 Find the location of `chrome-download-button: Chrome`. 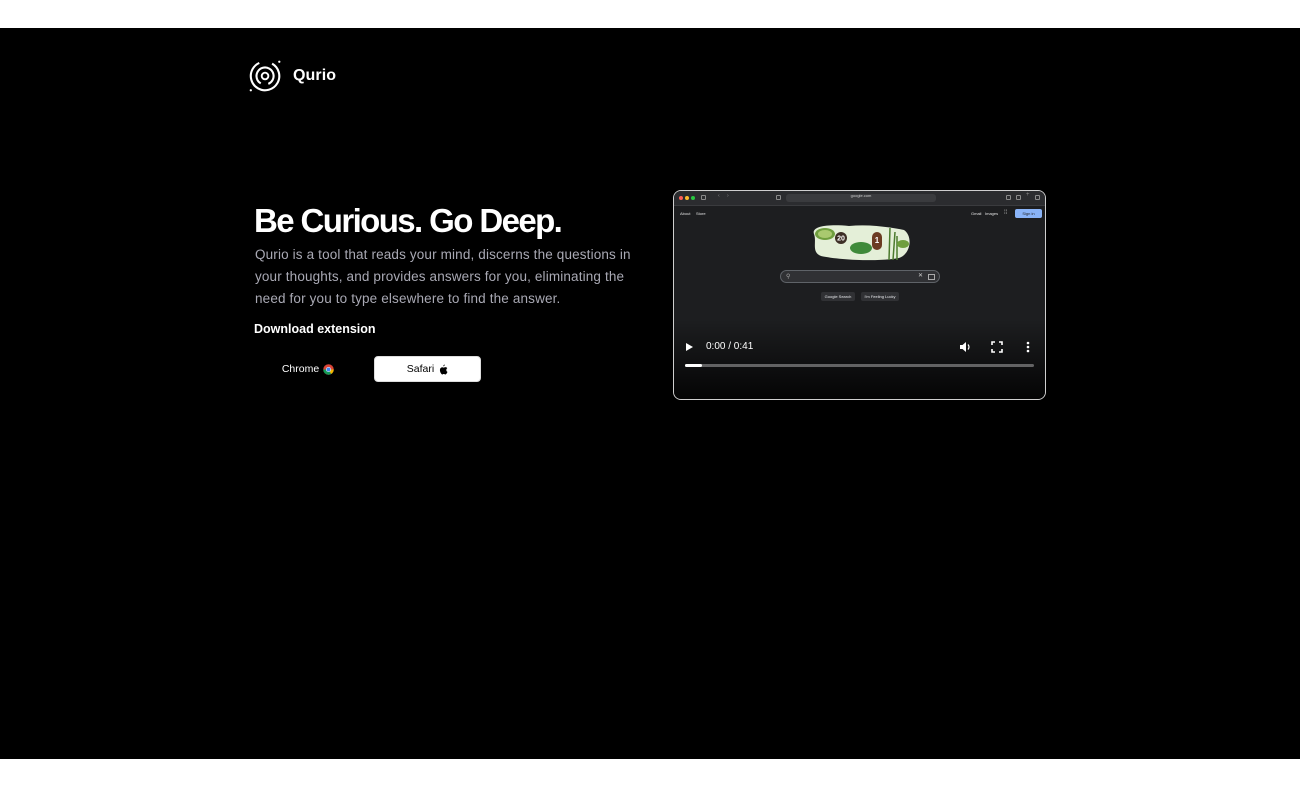

chrome-download-button: Chrome is located at coordinates (308, 369).